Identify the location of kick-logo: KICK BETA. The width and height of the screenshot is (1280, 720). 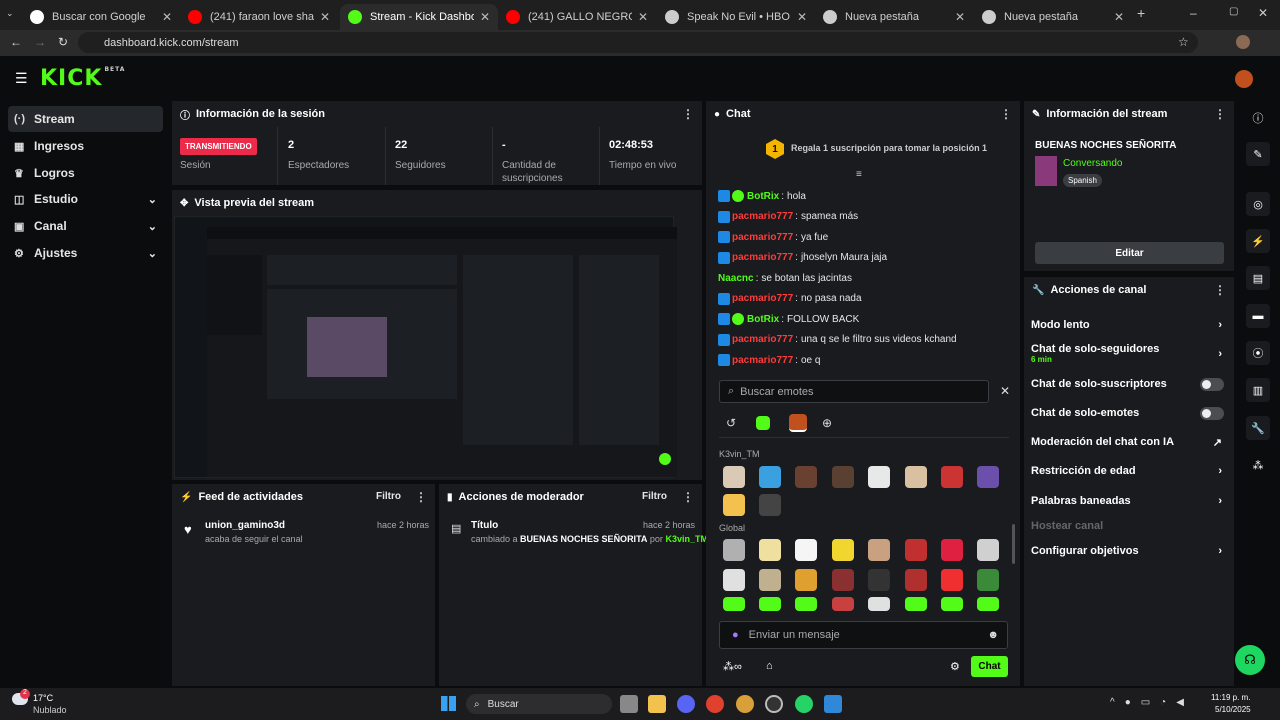
(82, 78).